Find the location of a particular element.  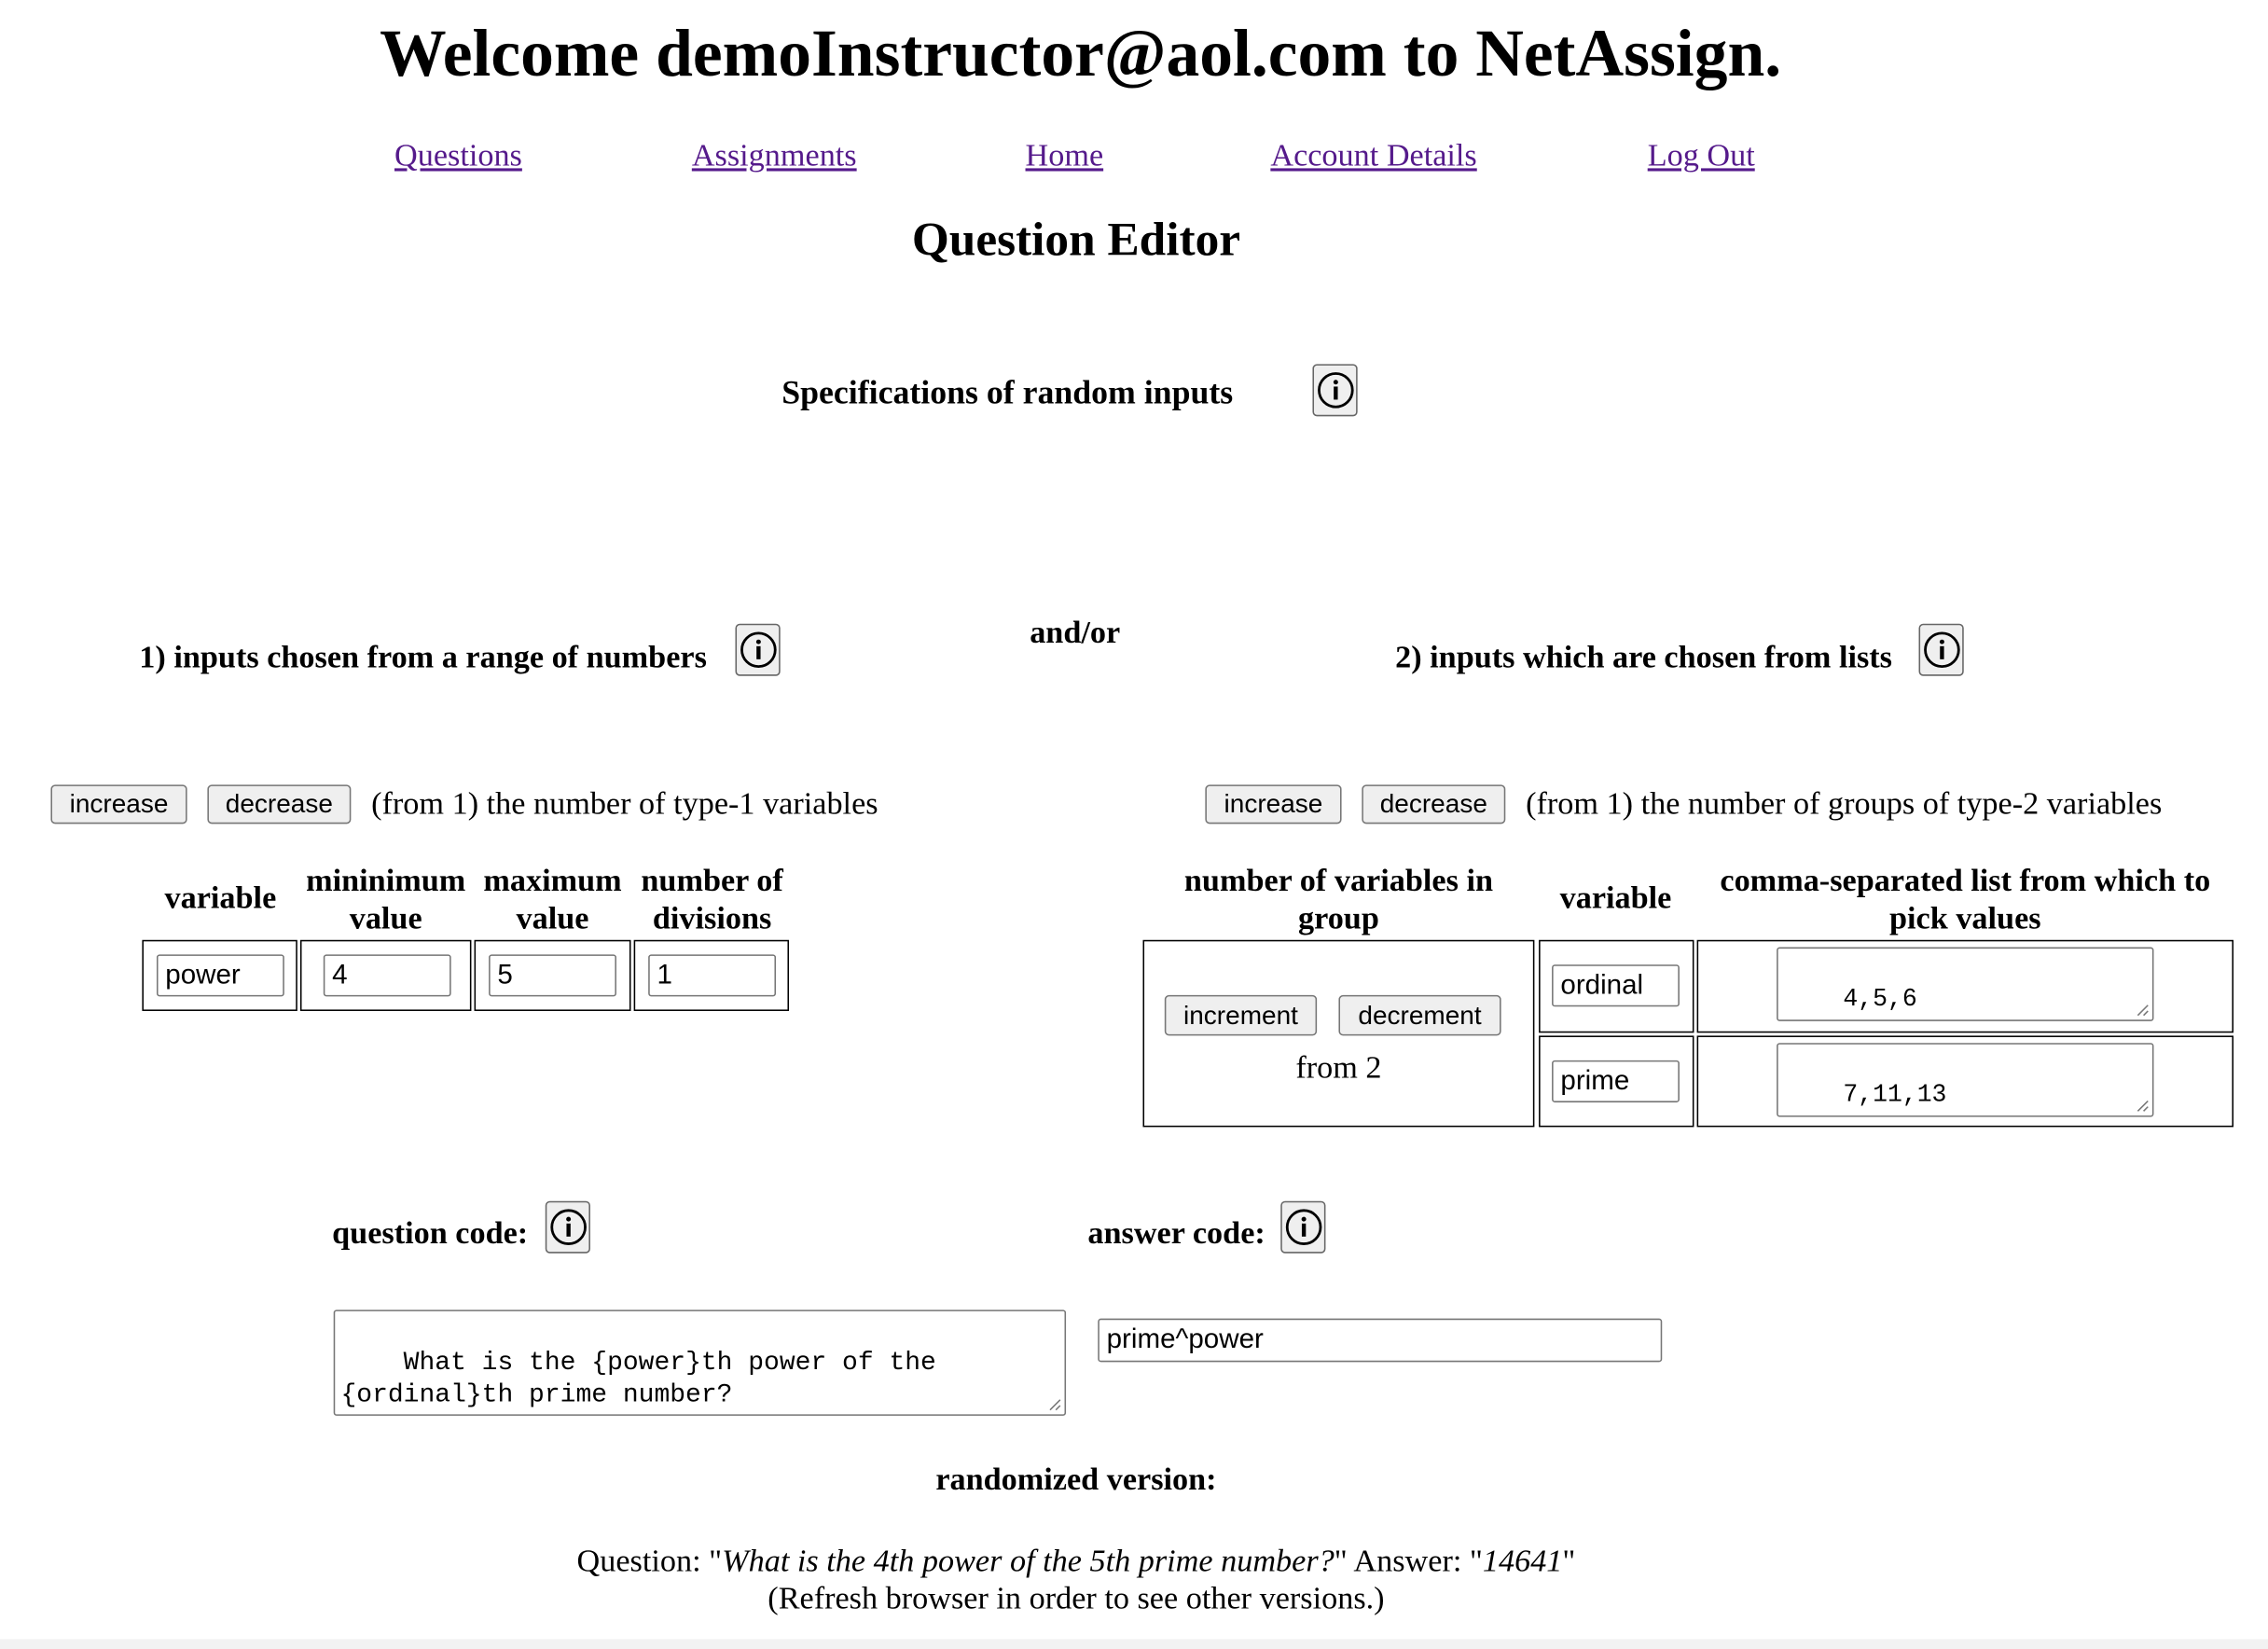

lists-info-button is located at coordinates (1941, 649).